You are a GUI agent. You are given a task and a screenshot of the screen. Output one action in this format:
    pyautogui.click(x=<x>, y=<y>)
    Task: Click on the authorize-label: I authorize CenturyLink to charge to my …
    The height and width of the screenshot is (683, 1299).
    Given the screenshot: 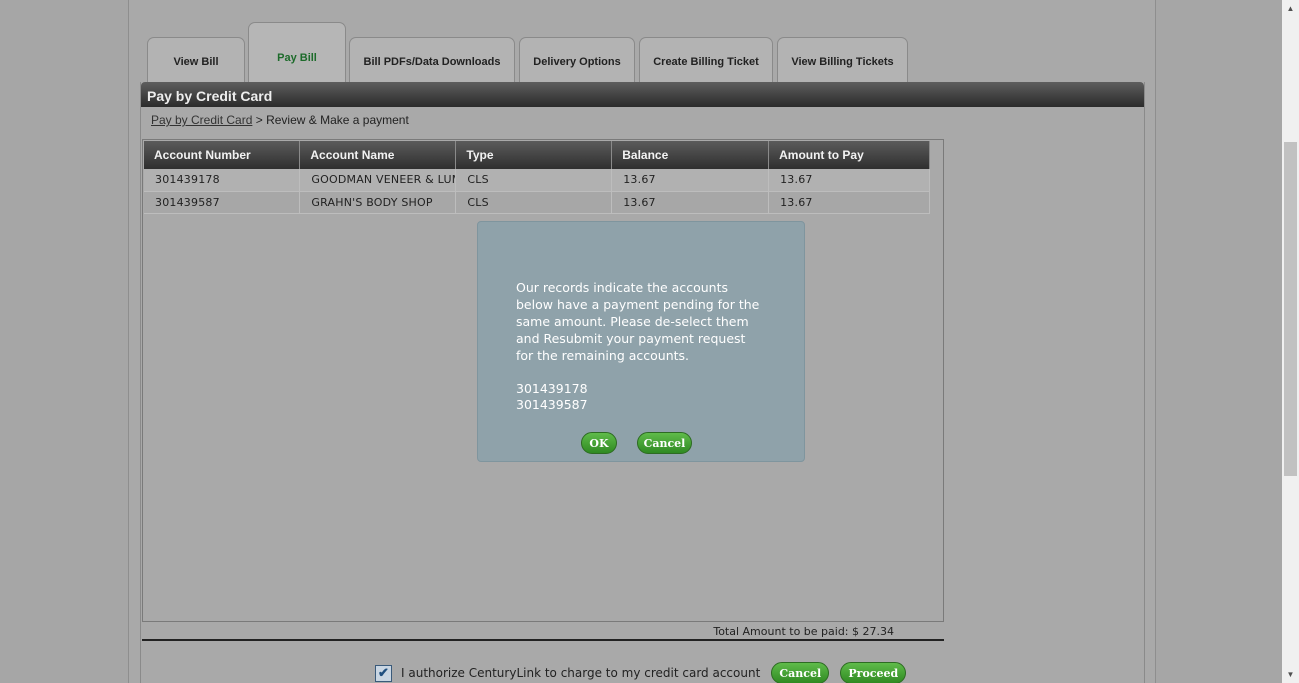 What is the action you would take?
    pyautogui.click(x=581, y=673)
    